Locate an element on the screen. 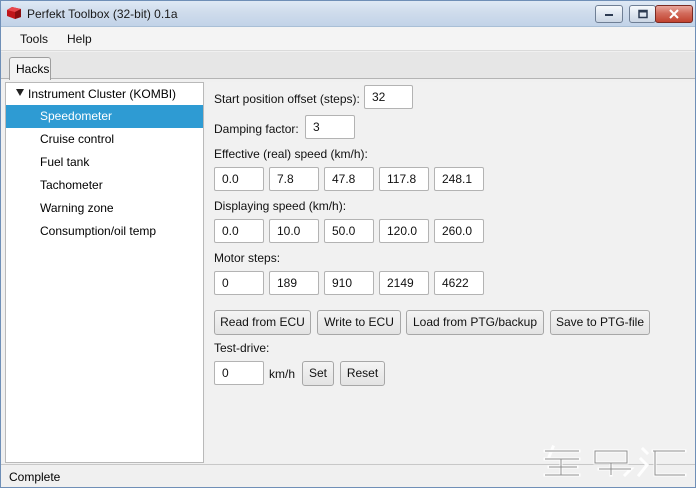 The width and height of the screenshot is (696, 488). start-offset-label: Start position offset (steps): is located at coordinates (287, 99).